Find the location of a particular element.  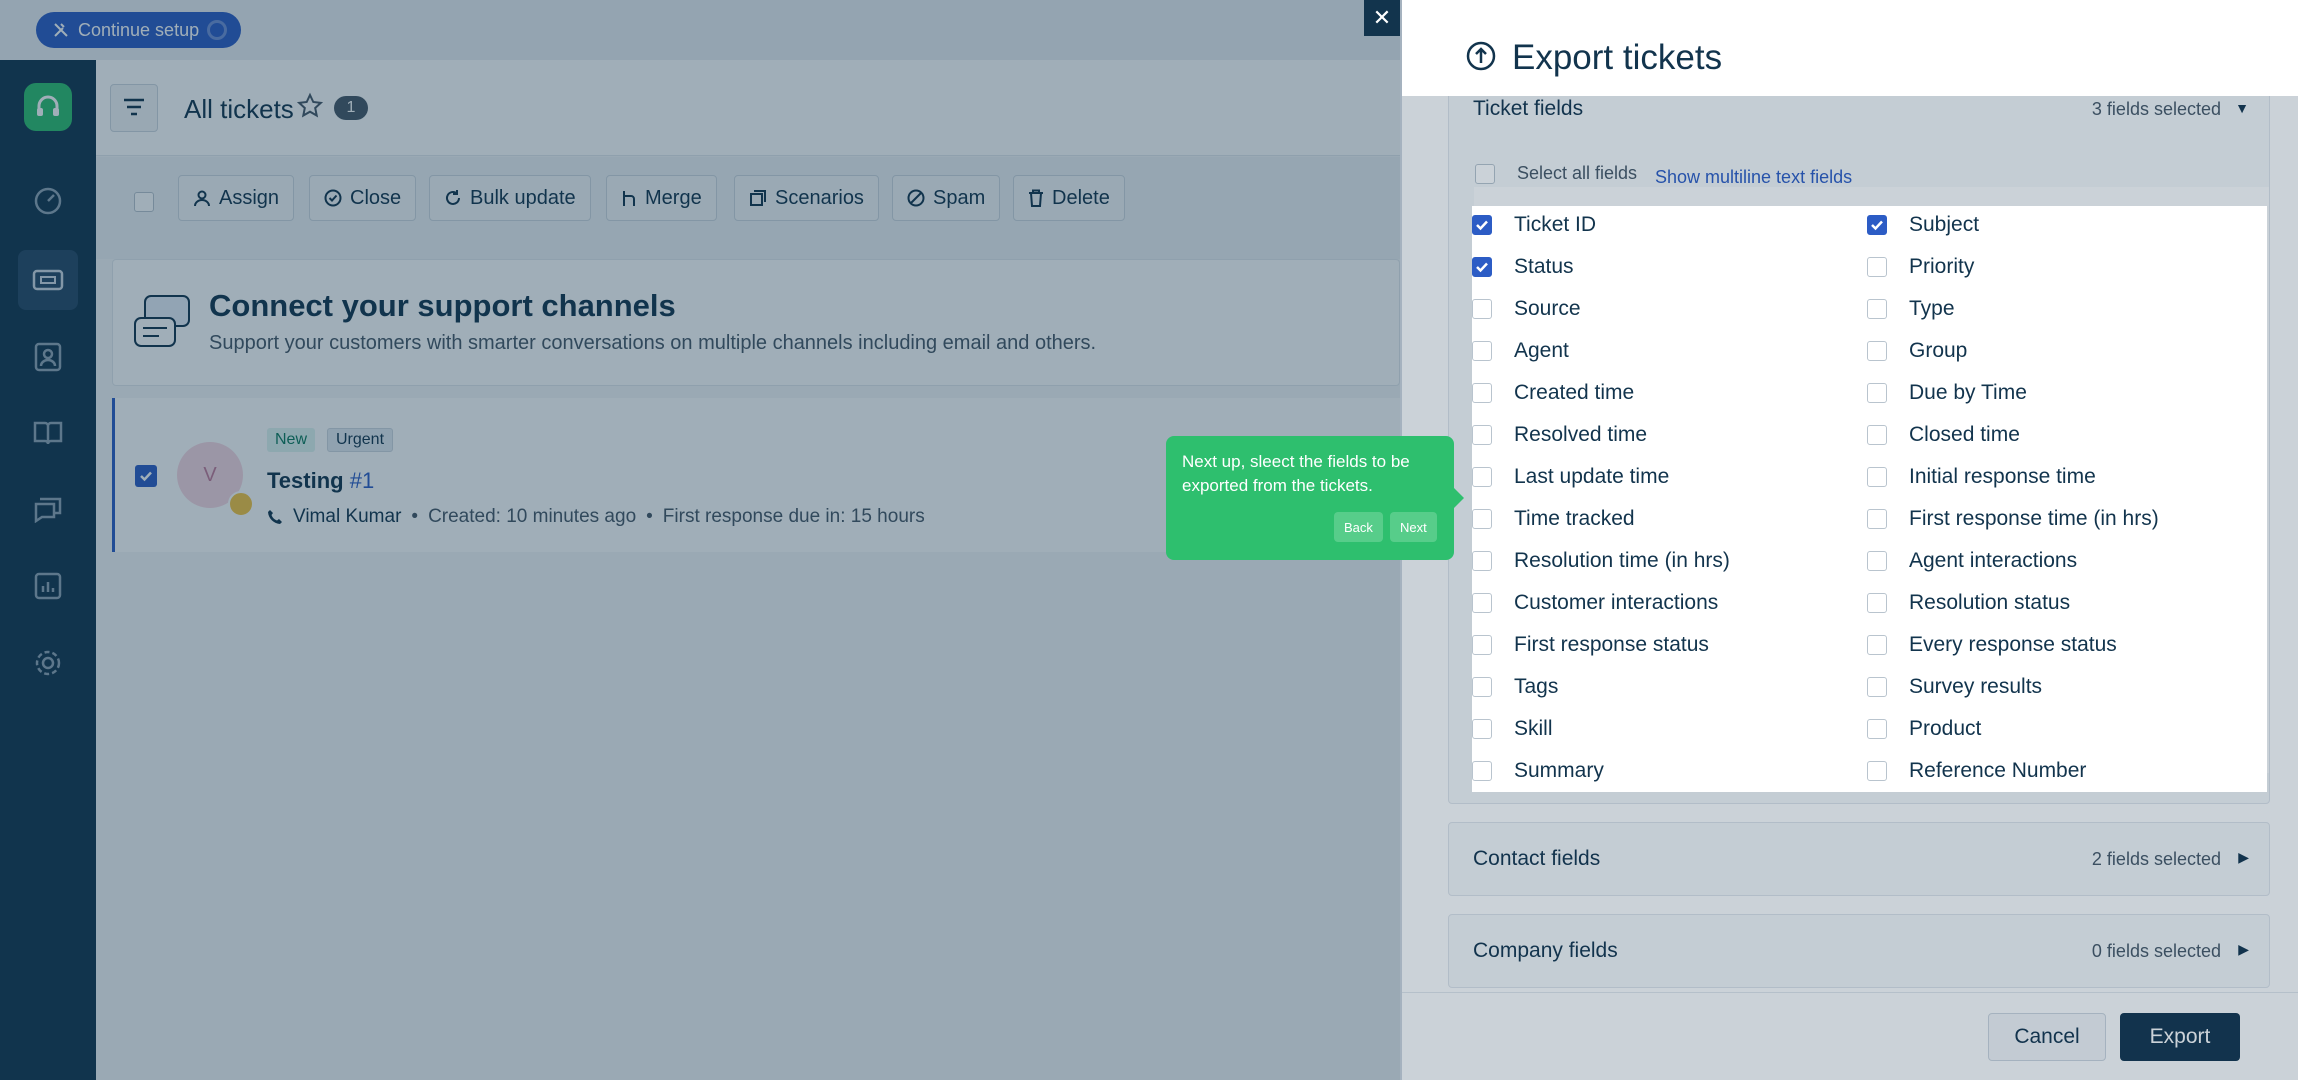

field-option: Time tracked is located at coordinates (1553, 519).